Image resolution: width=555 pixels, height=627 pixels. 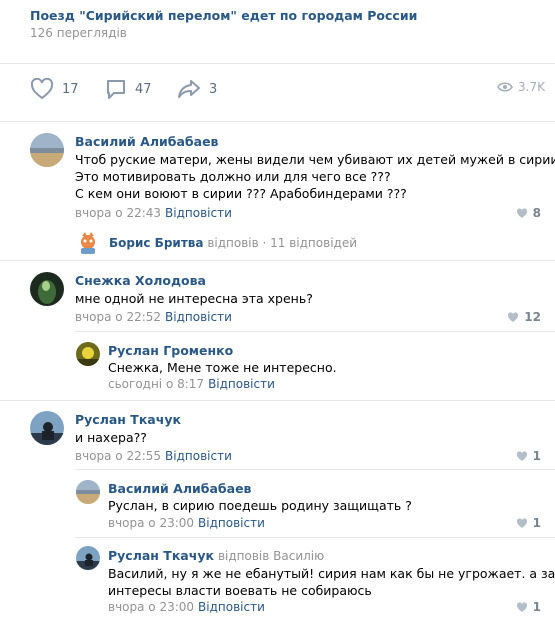 What do you see at coordinates (143, 89) in the screenshot?
I see `comment-count: 47` at bounding box center [143, 89].